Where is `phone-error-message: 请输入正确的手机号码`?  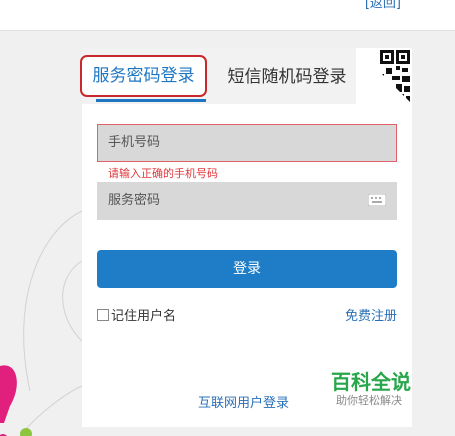 phone-error-message: 请输入正确的手机号码 is located at coordinates (163, 173).